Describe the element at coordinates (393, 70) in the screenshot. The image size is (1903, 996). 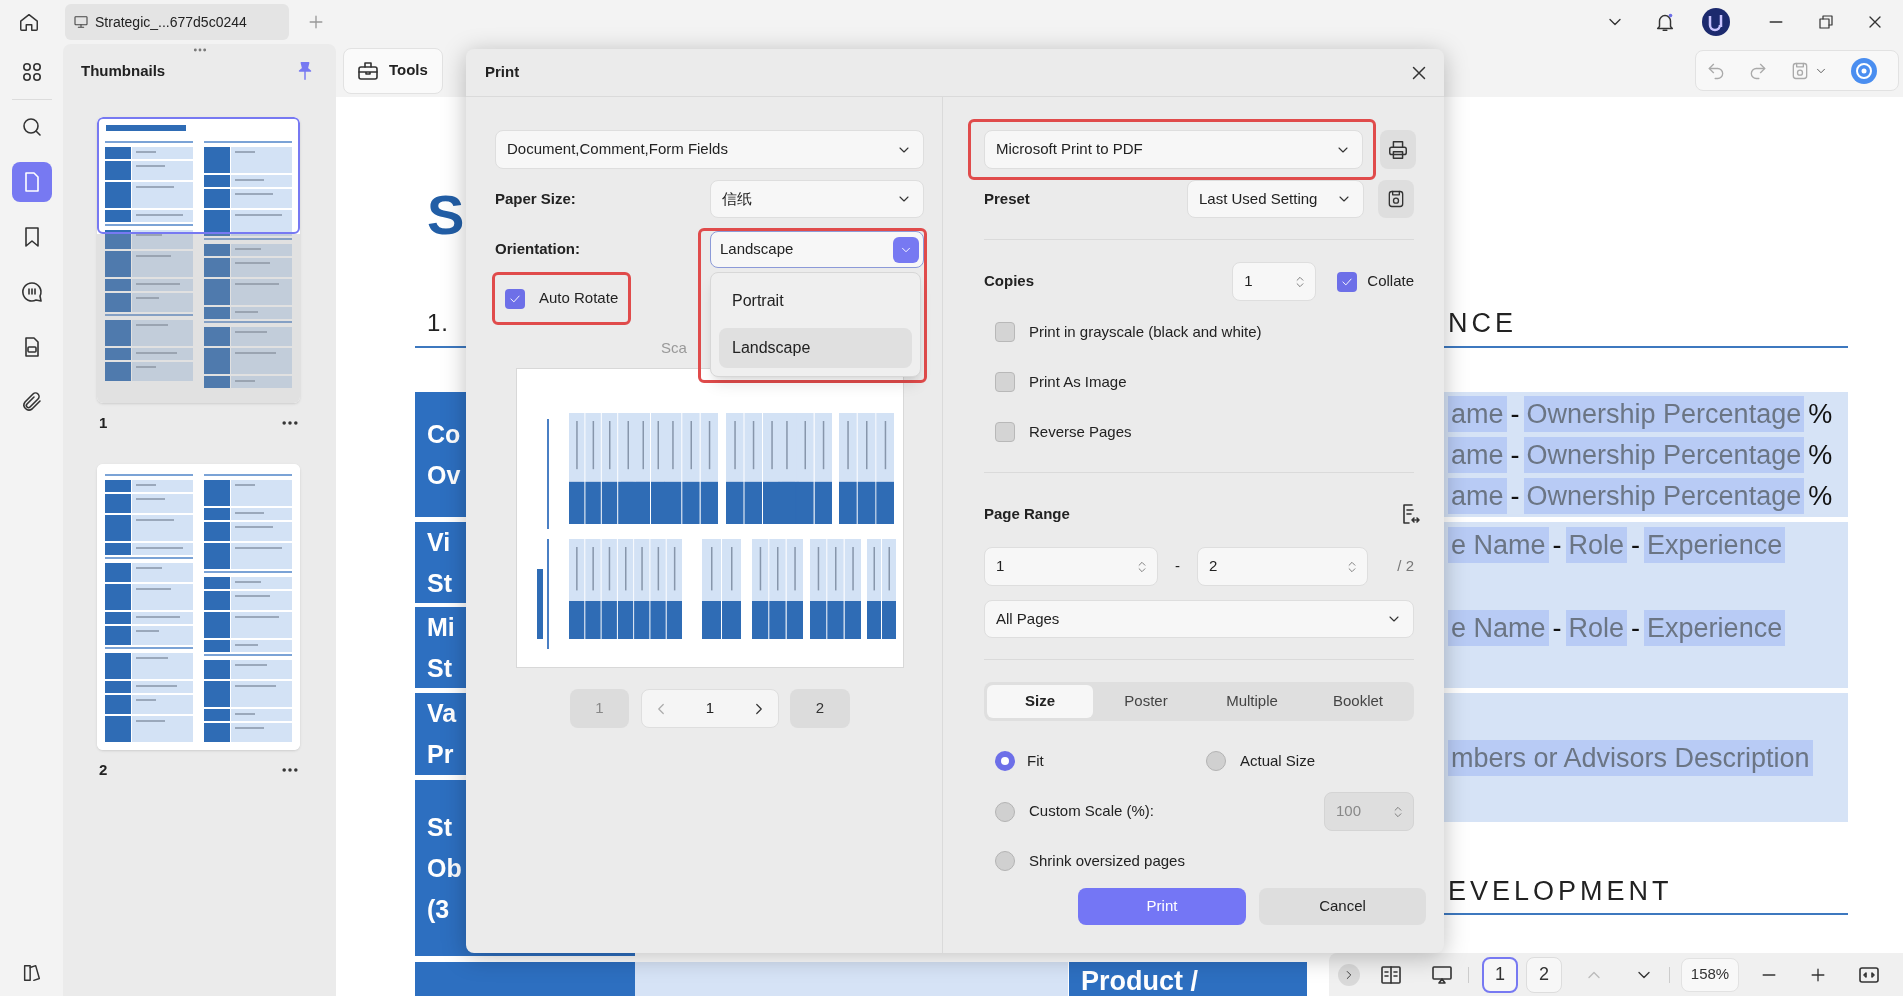
I see `tools-button: Tools` at that location.